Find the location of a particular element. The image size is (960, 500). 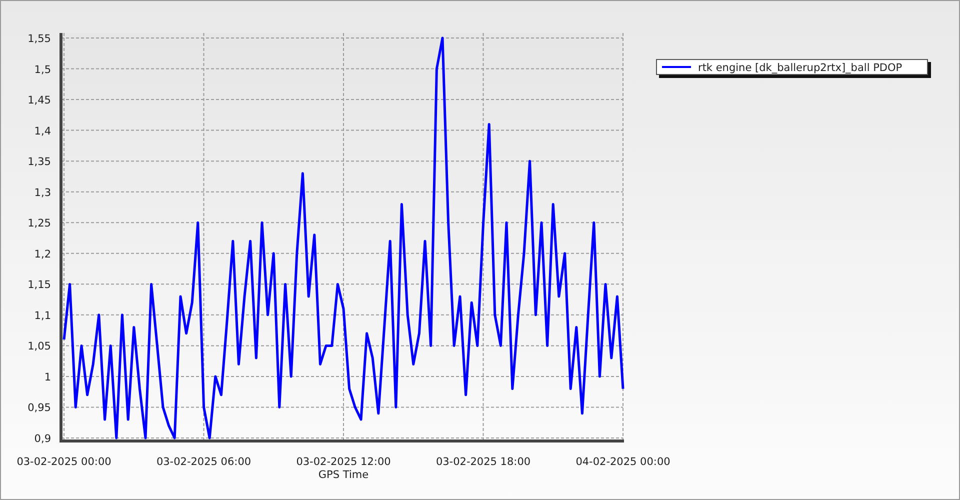

x-axis-label: 03-02-2025 06:00 is located at coordinates (204, 462).